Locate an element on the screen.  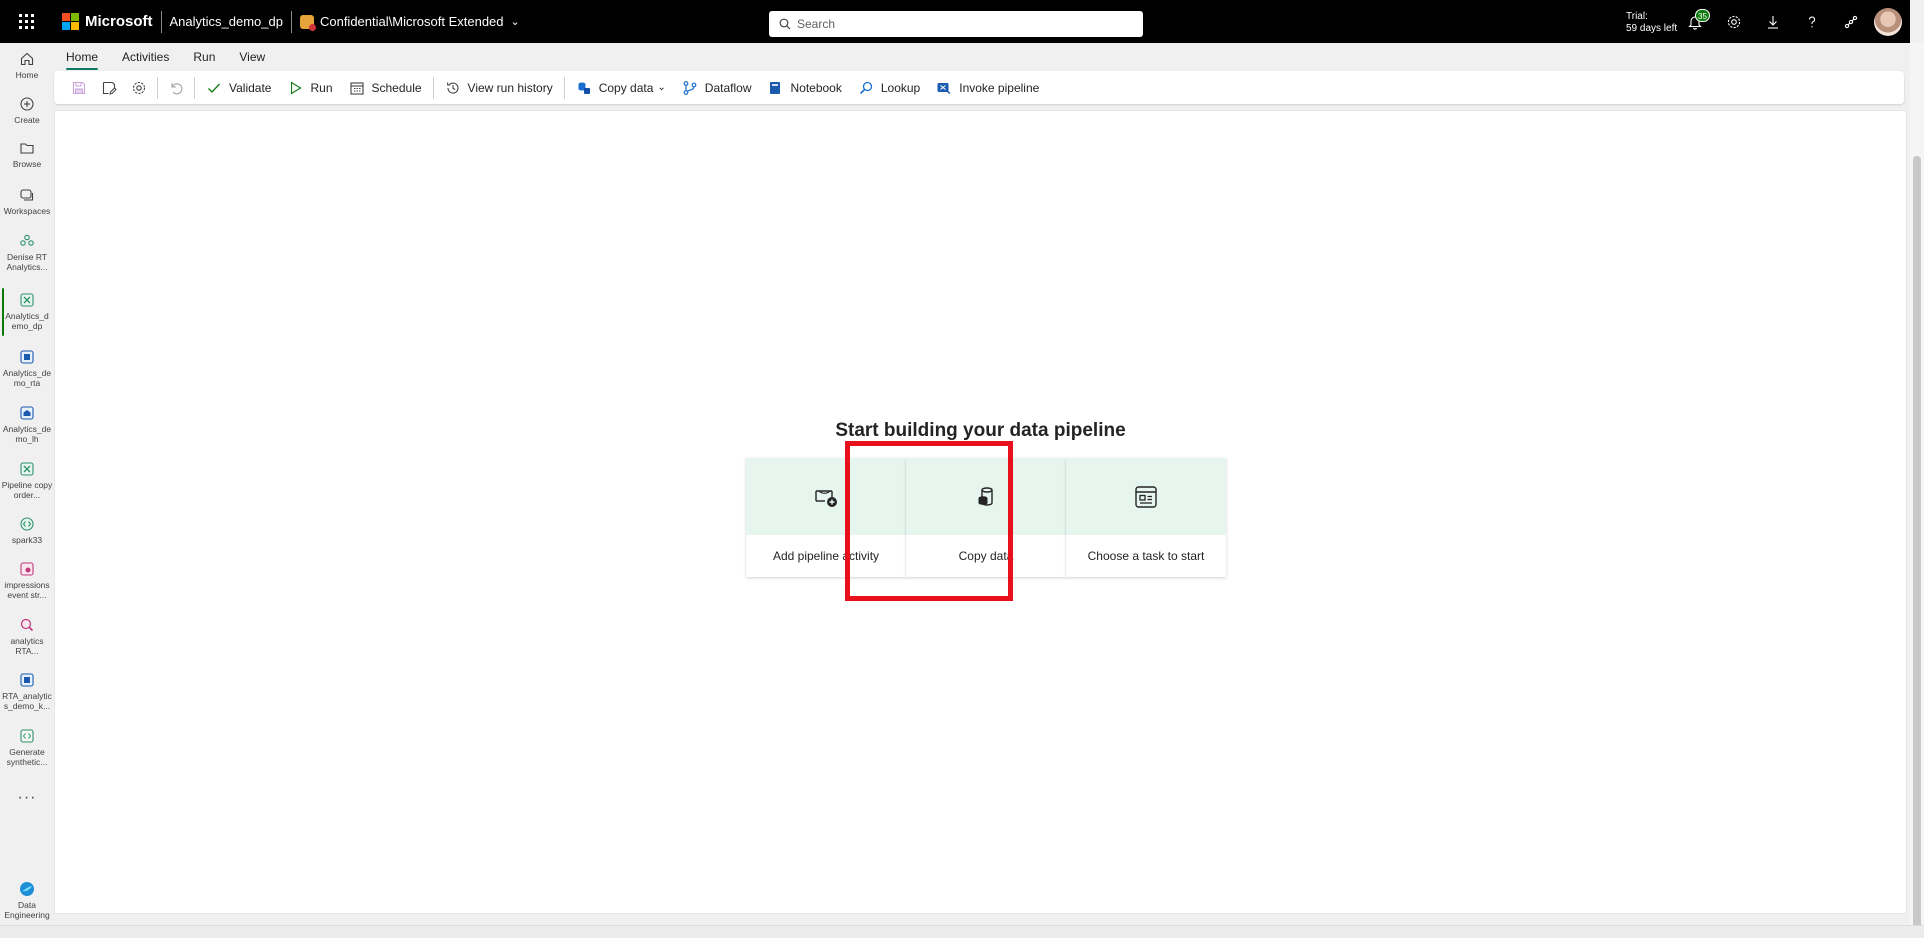
save-button is located at coordinates (79, 88).